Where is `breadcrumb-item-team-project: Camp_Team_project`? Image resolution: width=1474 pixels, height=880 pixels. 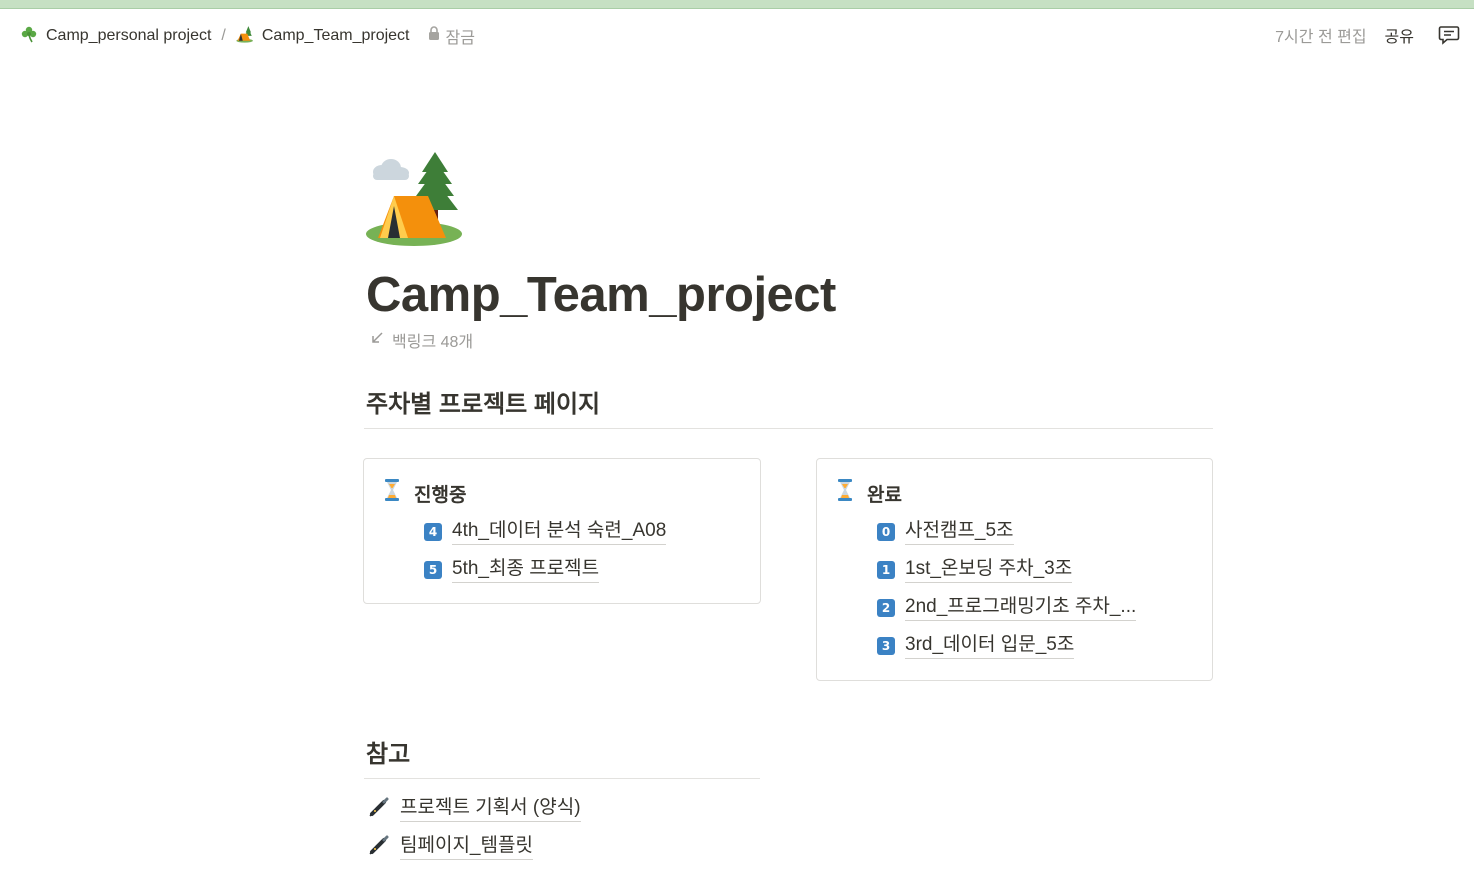
breadcrumb-item-team-project: Camp_Team_project is located at coordinates (323, 36).